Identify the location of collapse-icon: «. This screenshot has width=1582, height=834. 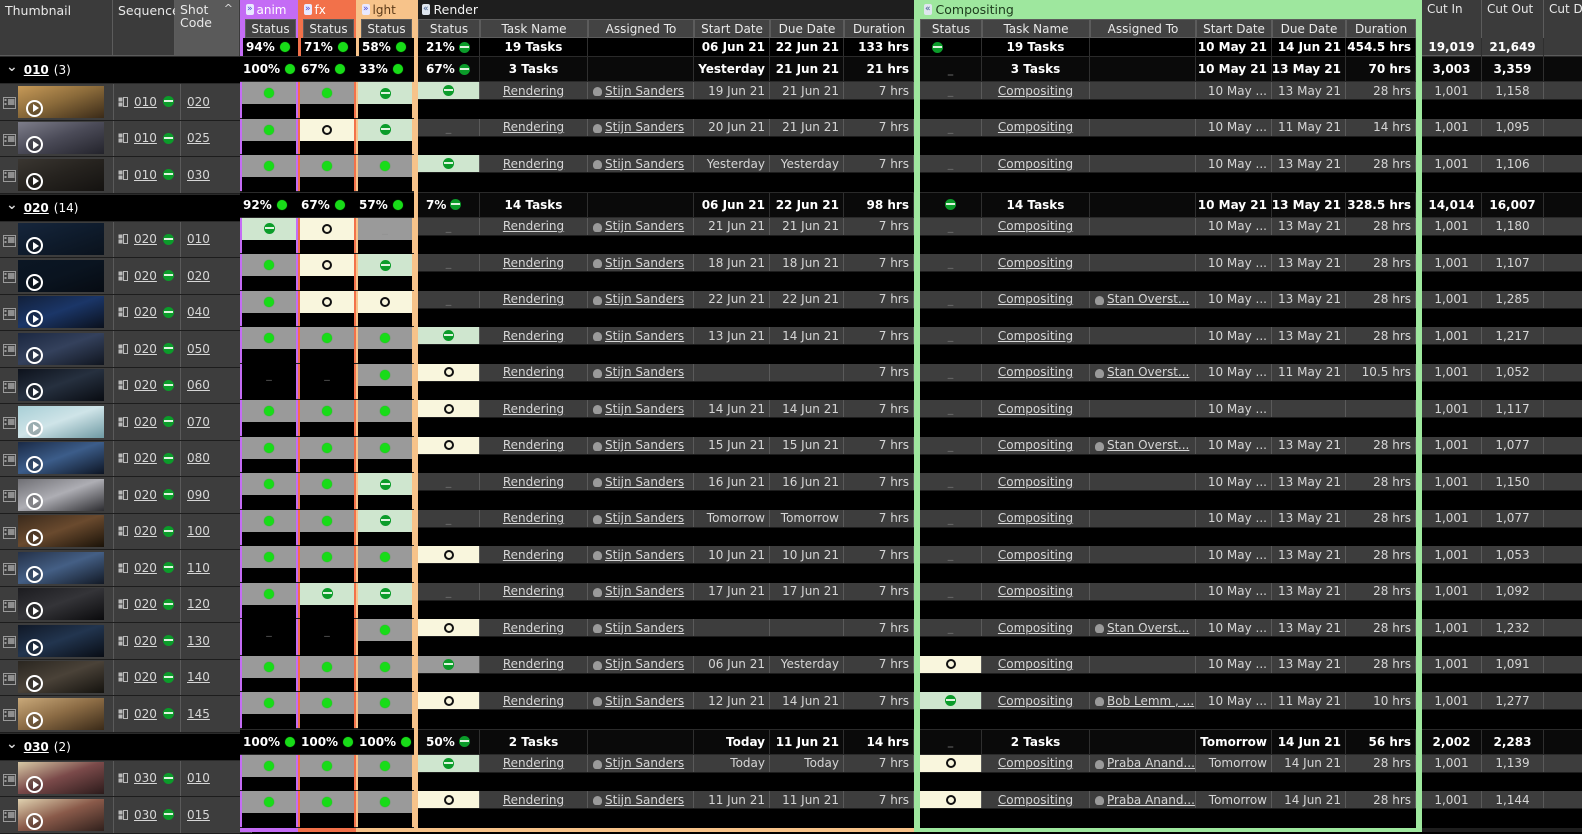
(928, 9).